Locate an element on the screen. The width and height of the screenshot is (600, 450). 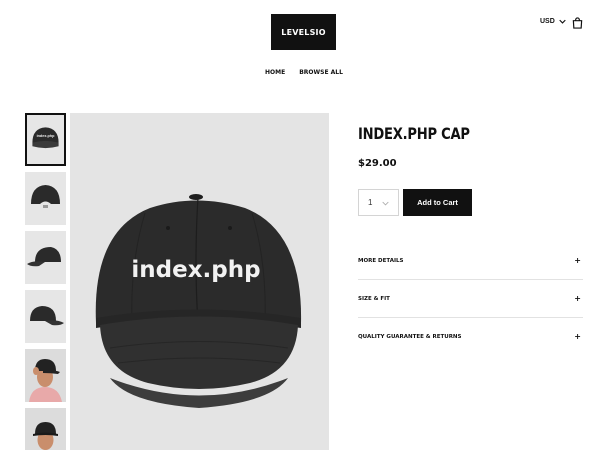
thumbnail-side-left is located at coordinates (45, 316).